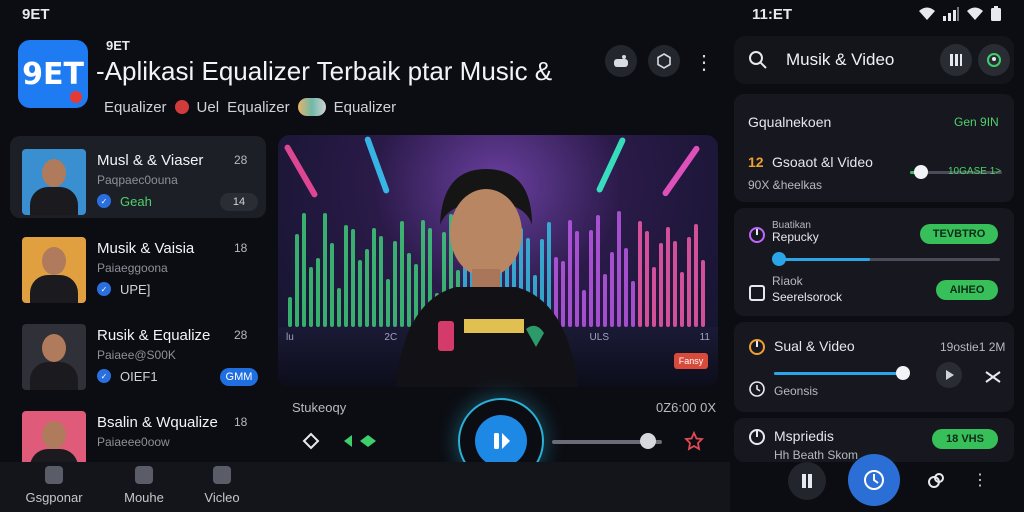  Describe the element at coordinates (241, 335) in the screenshot. I see `track-count: 28` at that location.